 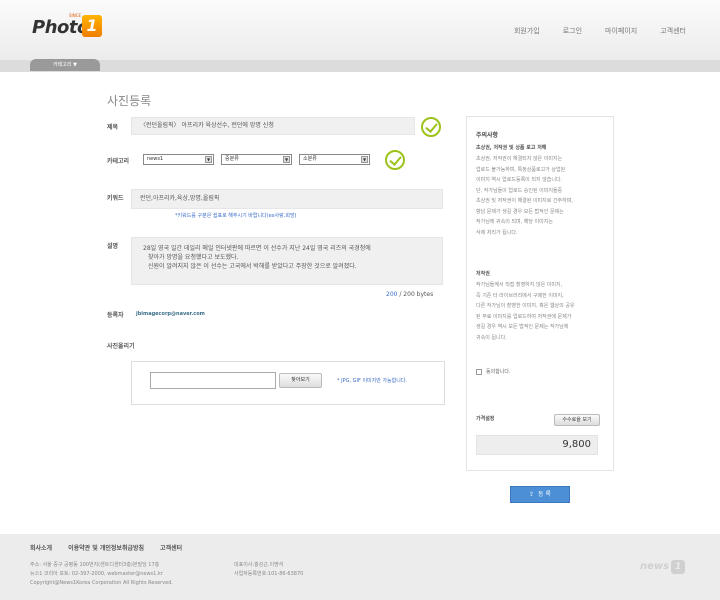 What do you see at coordinates (655, 566) in the screenshot?
I see `footer-logo-text: news` at bounding box center [655, 566].